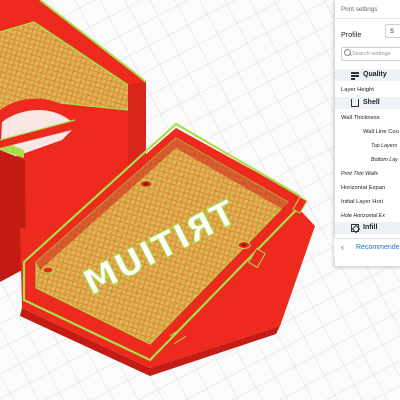 Image resolution: width=400 pixels, height=400 pixels. What do you see at coordinates (378, 247) in the screenshot?
I see `recommended-label: Recommende` at bounding box center [378, 247].